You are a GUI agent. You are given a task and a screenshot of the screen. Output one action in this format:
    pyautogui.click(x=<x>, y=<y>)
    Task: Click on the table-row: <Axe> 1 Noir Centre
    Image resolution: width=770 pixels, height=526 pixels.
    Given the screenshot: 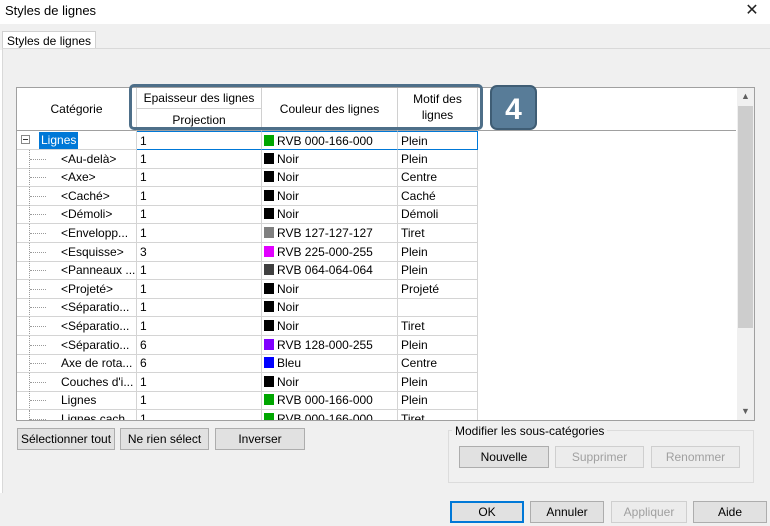 What is the action you would take?
    pyautogui.click(x=247, y=178)
    